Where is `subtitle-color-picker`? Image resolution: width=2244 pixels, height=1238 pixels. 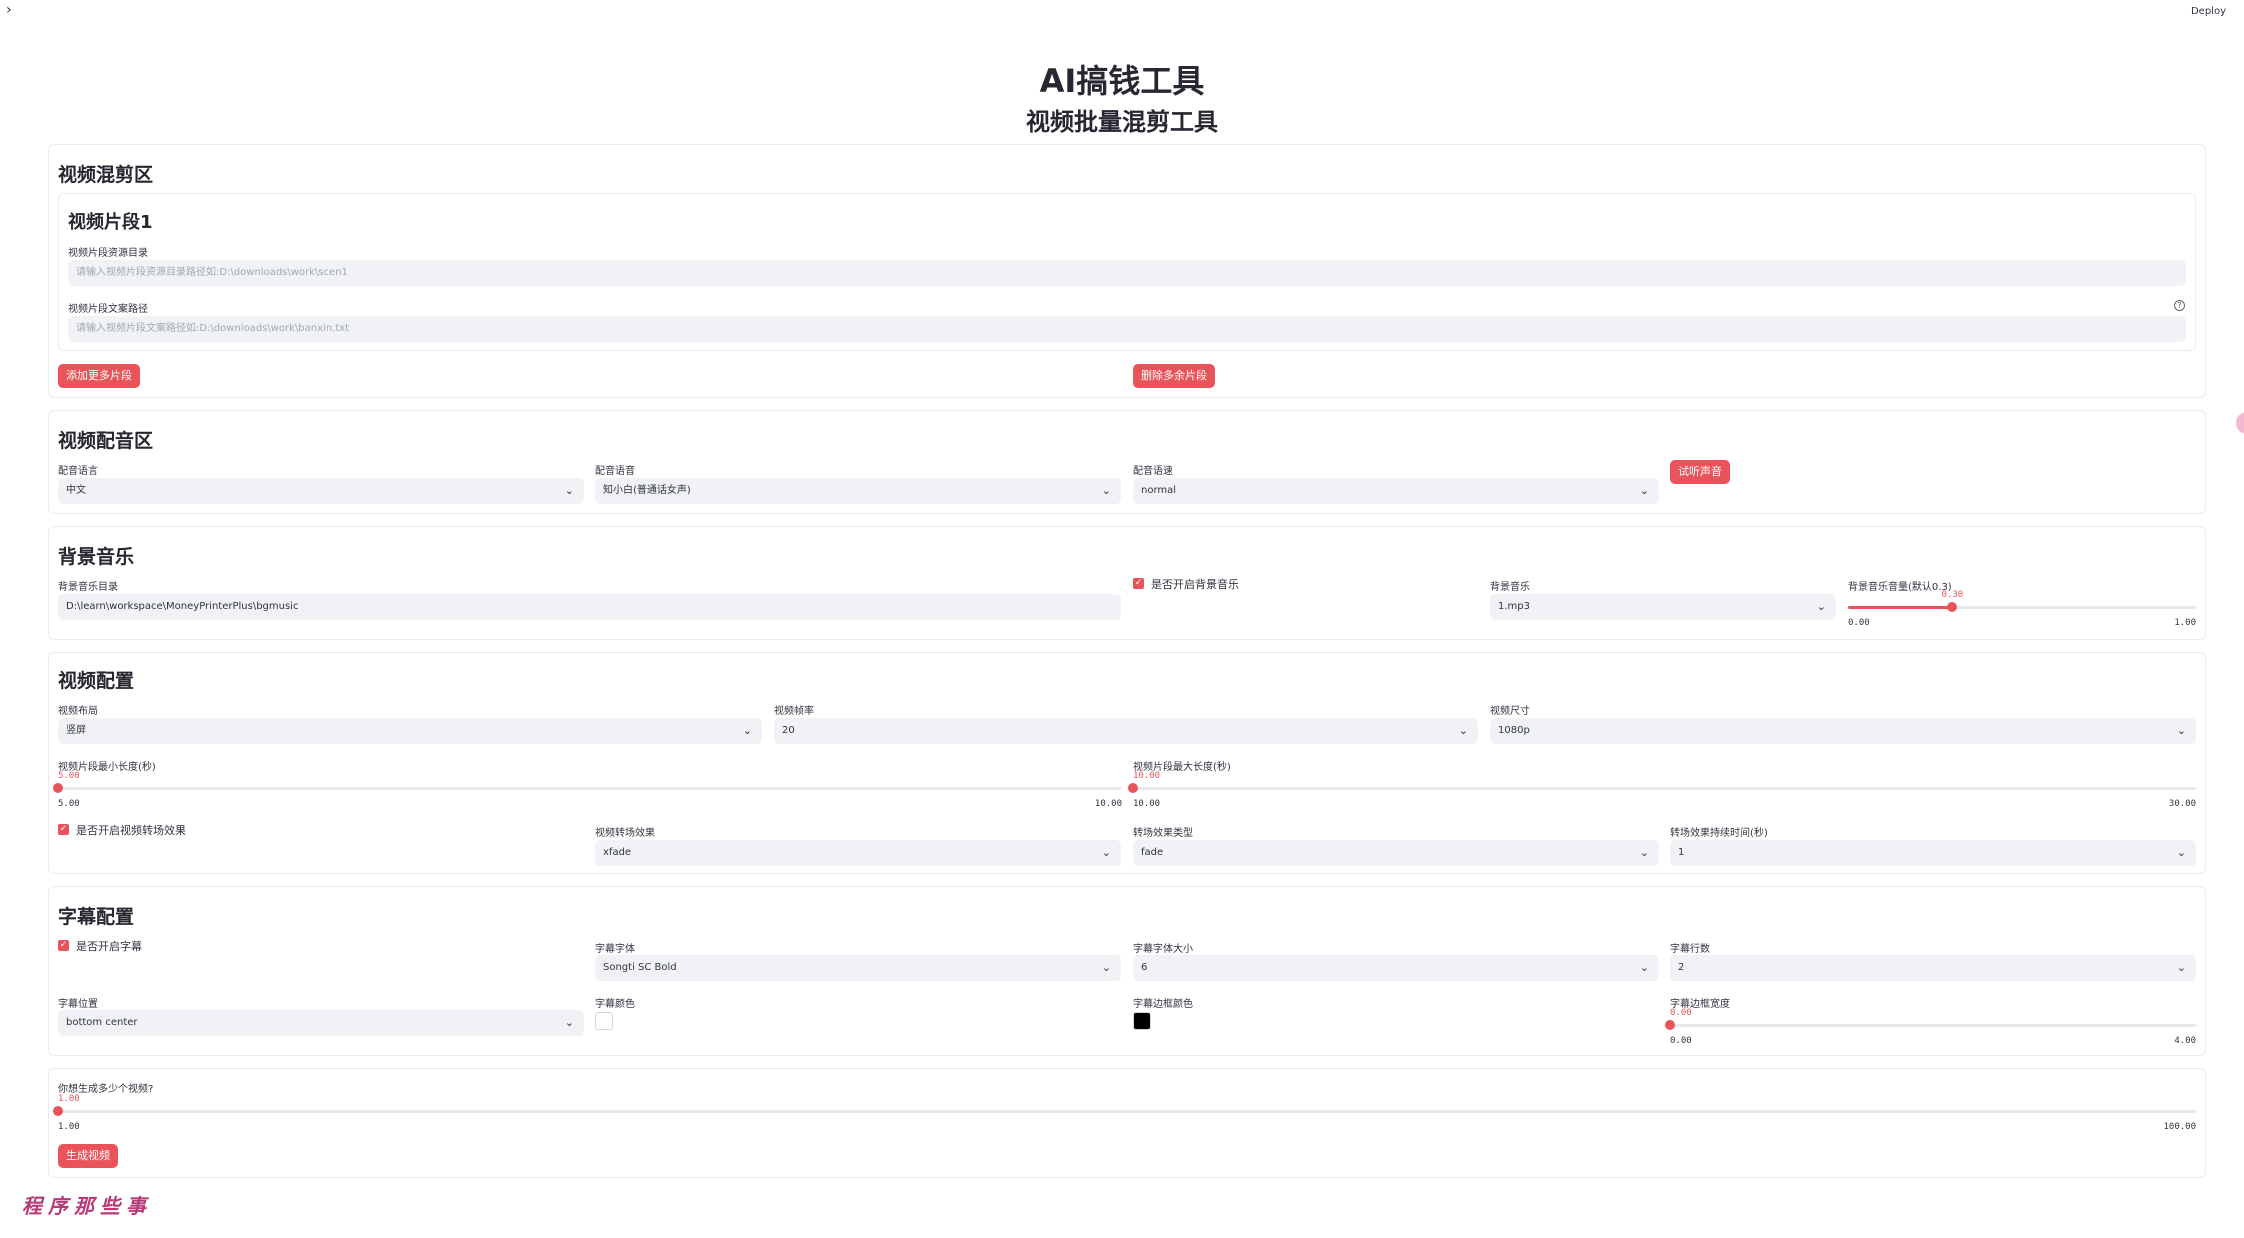 subtitle-color-picker is located at coordinates (604, 1021).